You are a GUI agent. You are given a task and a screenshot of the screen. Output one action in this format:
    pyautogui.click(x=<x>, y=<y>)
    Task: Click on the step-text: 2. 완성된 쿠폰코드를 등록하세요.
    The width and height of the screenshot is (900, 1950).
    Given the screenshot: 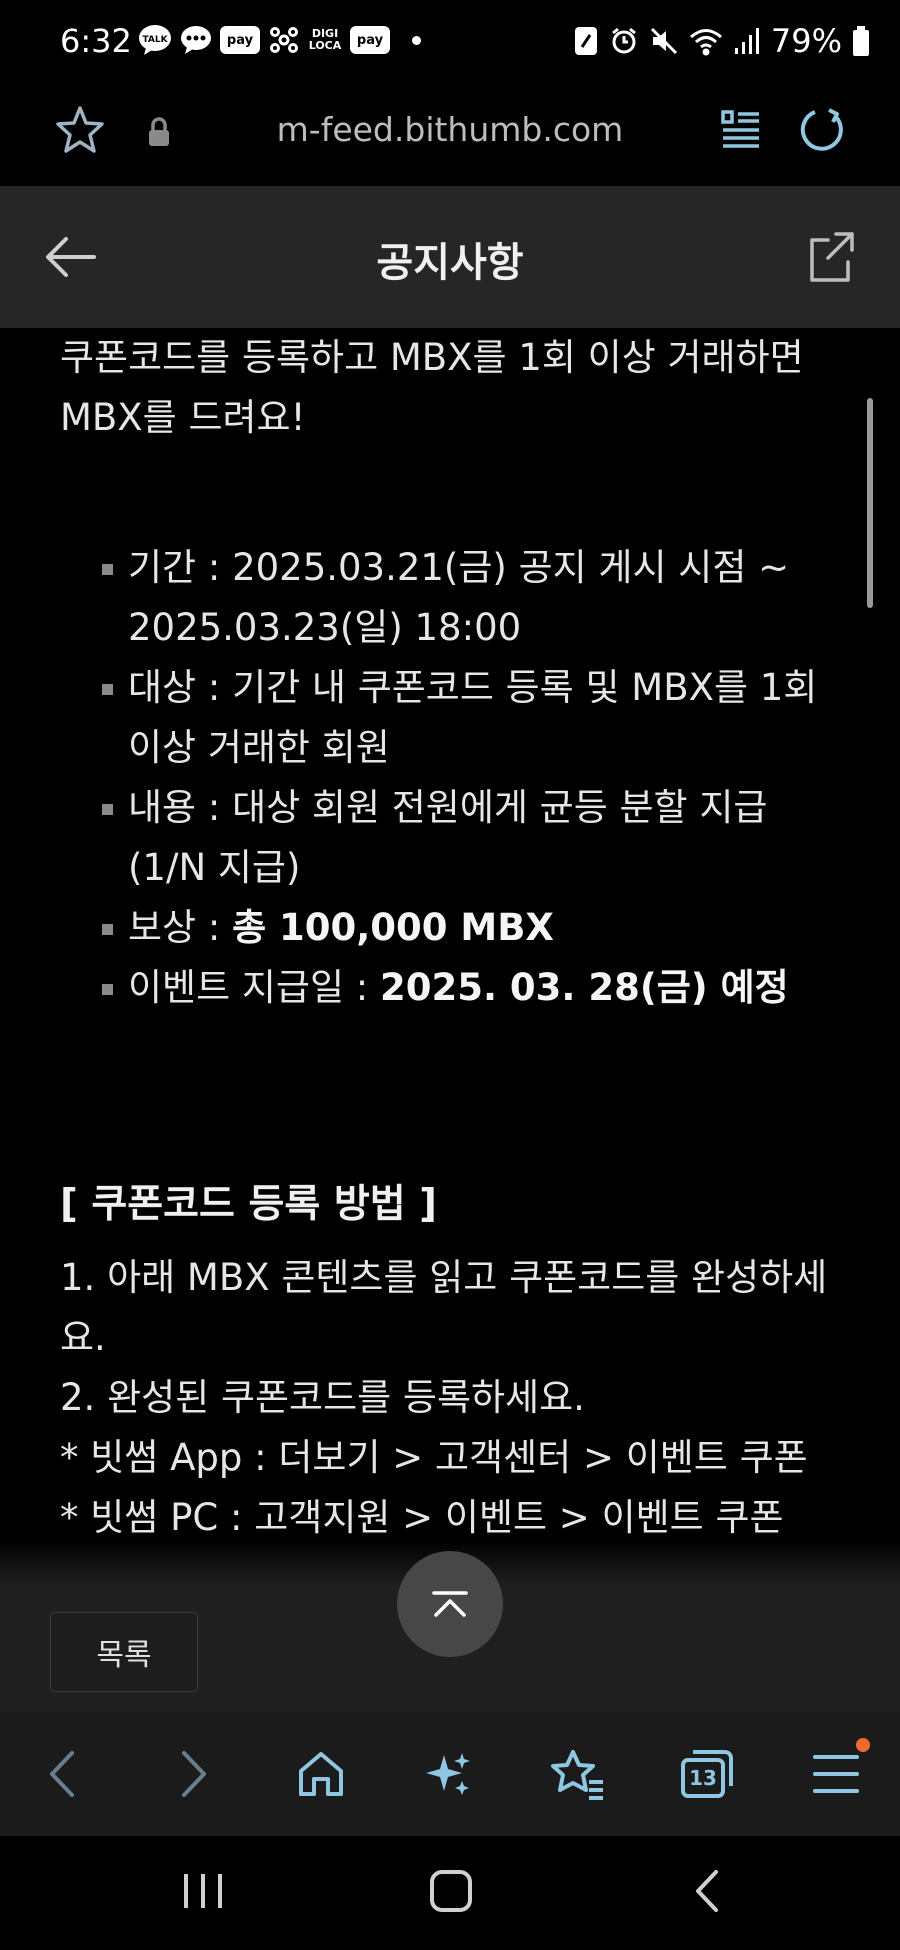 What is the action you would take?
    pyautogui.click(x=322, y=1397)
    